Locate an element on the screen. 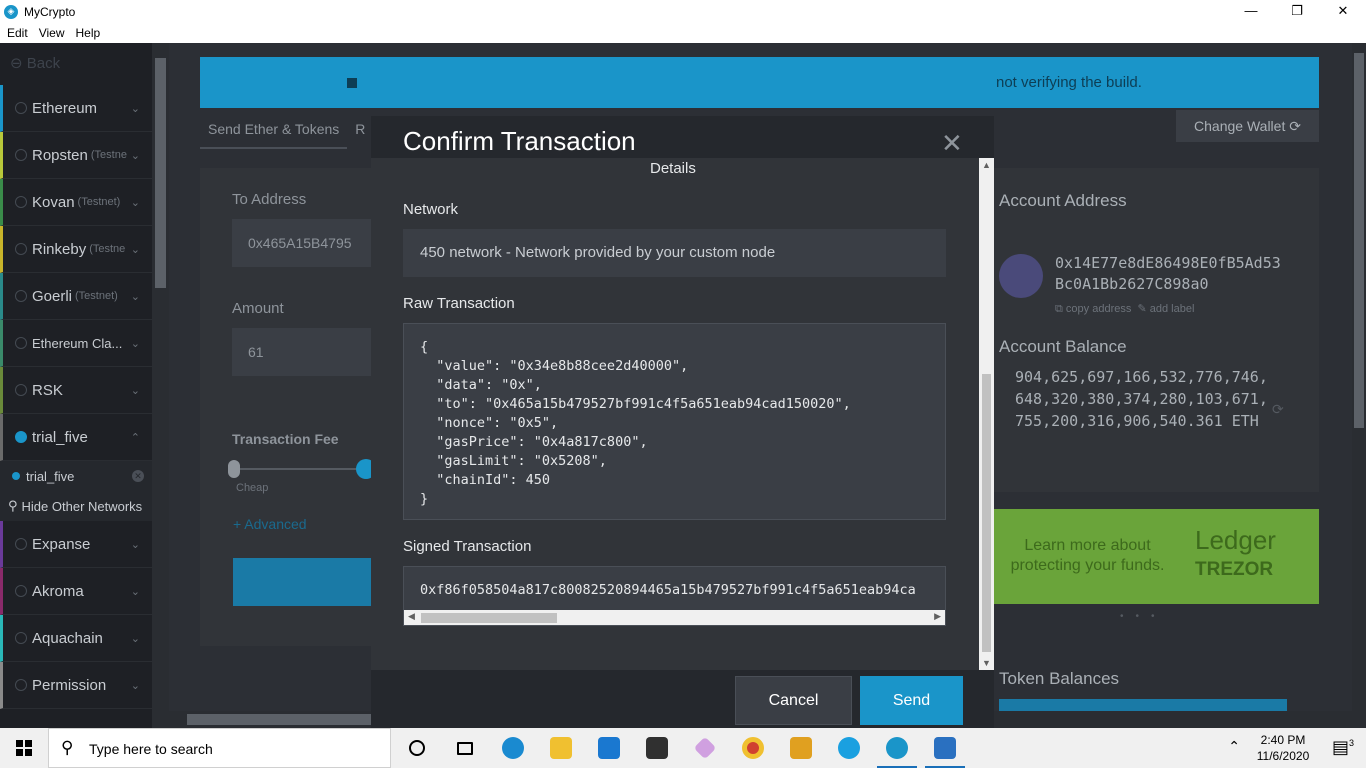 The image size is (1366, 768). send-transaction-button is located at coordinates (308, 582).